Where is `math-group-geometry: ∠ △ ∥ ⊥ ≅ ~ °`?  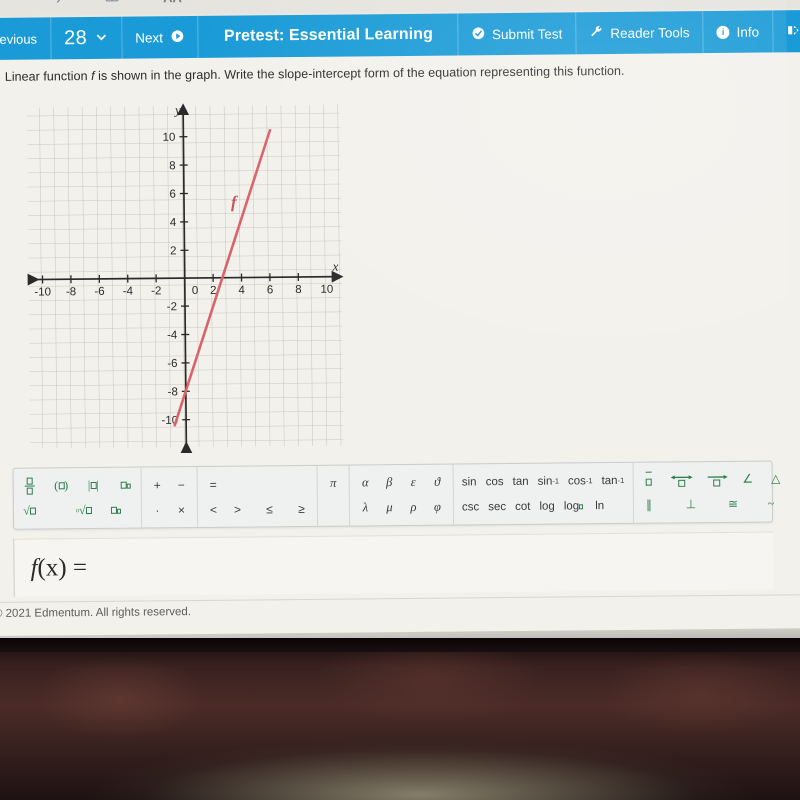 math-group-geometry: ∠ △ ∥ ⊥ ≅ ~ ° is located at coordinates (716, 492).